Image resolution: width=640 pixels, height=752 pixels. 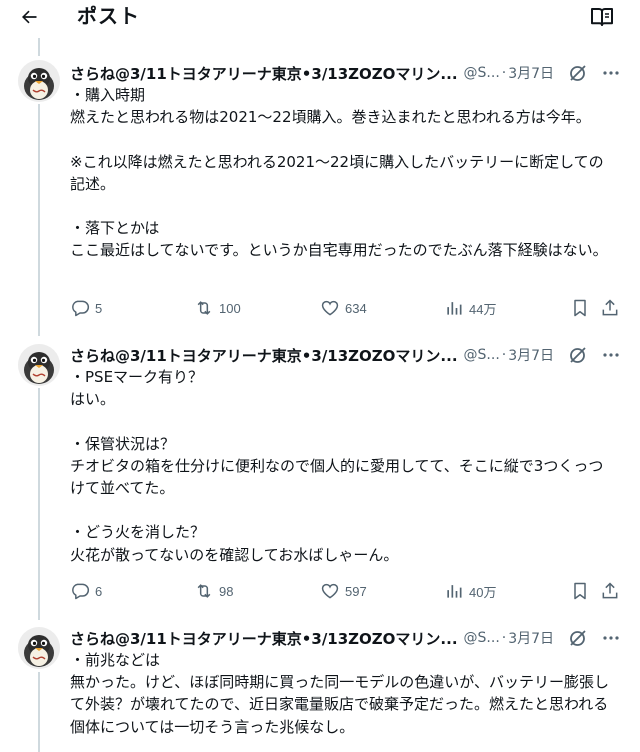 I want to click on page-title: ポスト, so click(x=108, y=16).